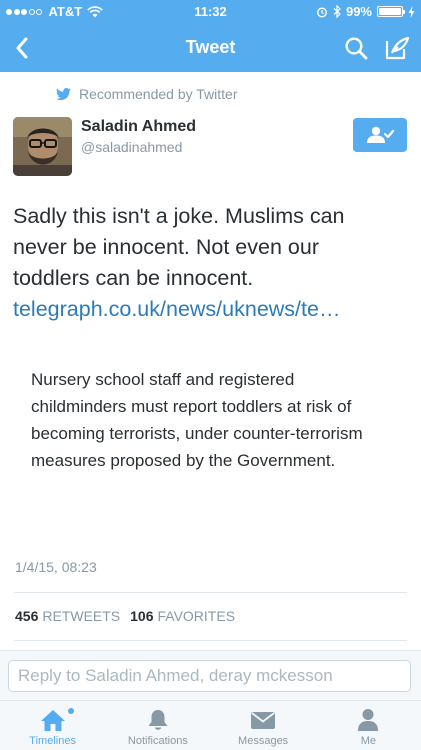  I want to click on compose-icon, so click(397, 48).